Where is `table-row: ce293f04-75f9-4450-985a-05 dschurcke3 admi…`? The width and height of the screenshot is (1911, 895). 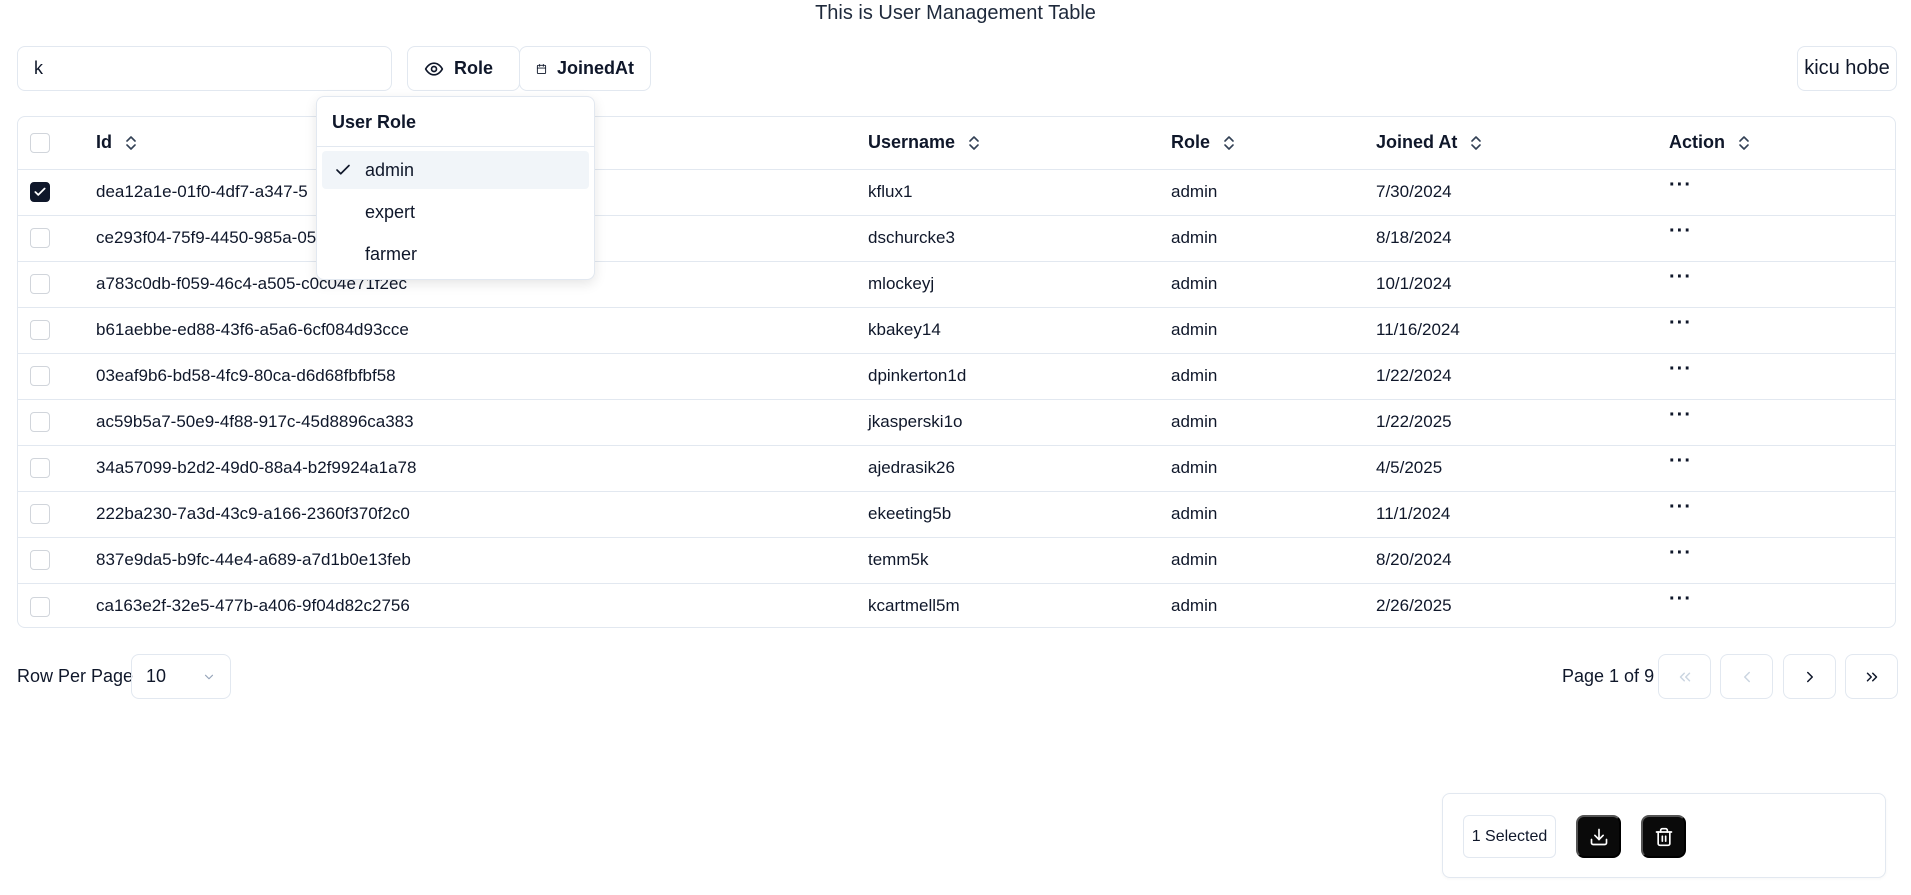 table-row: ce293f04-75f9-4450-985a-05 dschurcke3 admi… is located at coordinates (956, 238).